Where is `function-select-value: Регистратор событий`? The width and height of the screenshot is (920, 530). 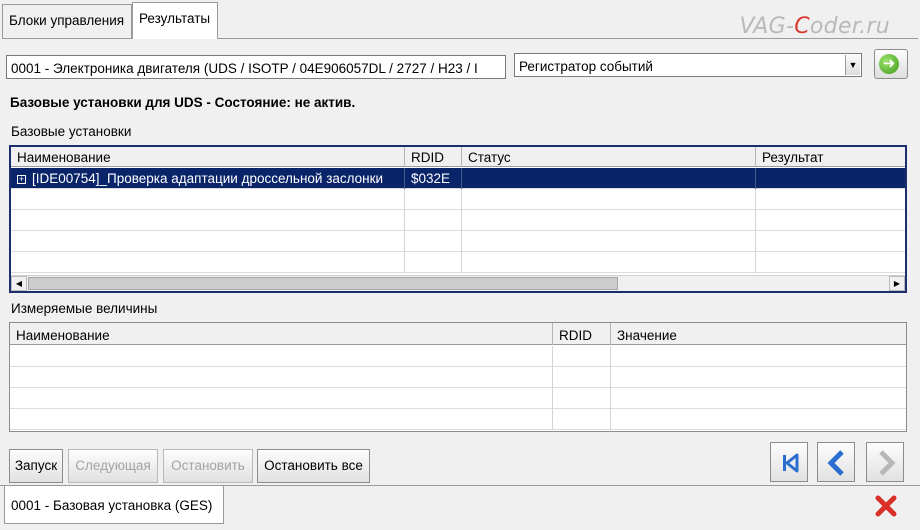 function-select-value: Регистратор событий is located at coordinates (586, 66).